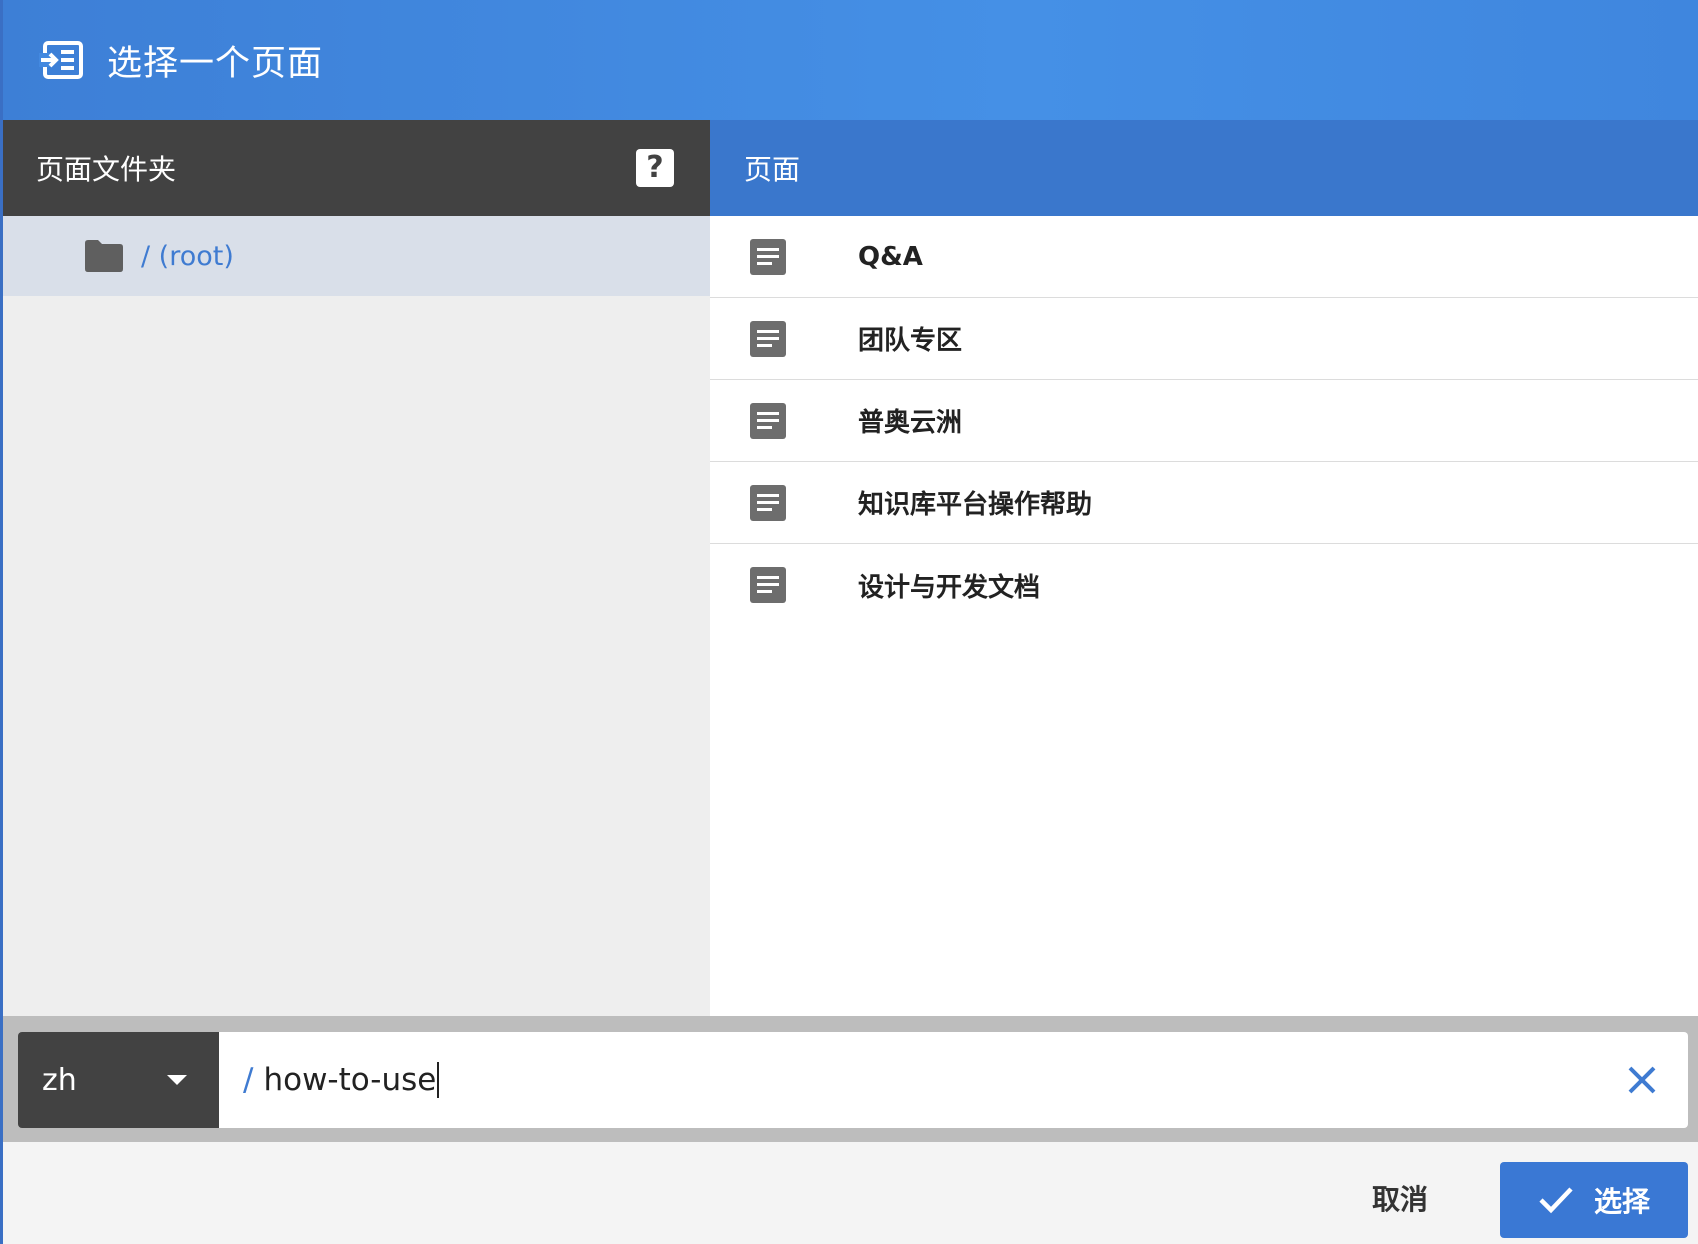 The image size is (1698, 1244). Describe the element at coordinates (910, 341) in the screenshot. I see `page-label: 团队专区` at that location.